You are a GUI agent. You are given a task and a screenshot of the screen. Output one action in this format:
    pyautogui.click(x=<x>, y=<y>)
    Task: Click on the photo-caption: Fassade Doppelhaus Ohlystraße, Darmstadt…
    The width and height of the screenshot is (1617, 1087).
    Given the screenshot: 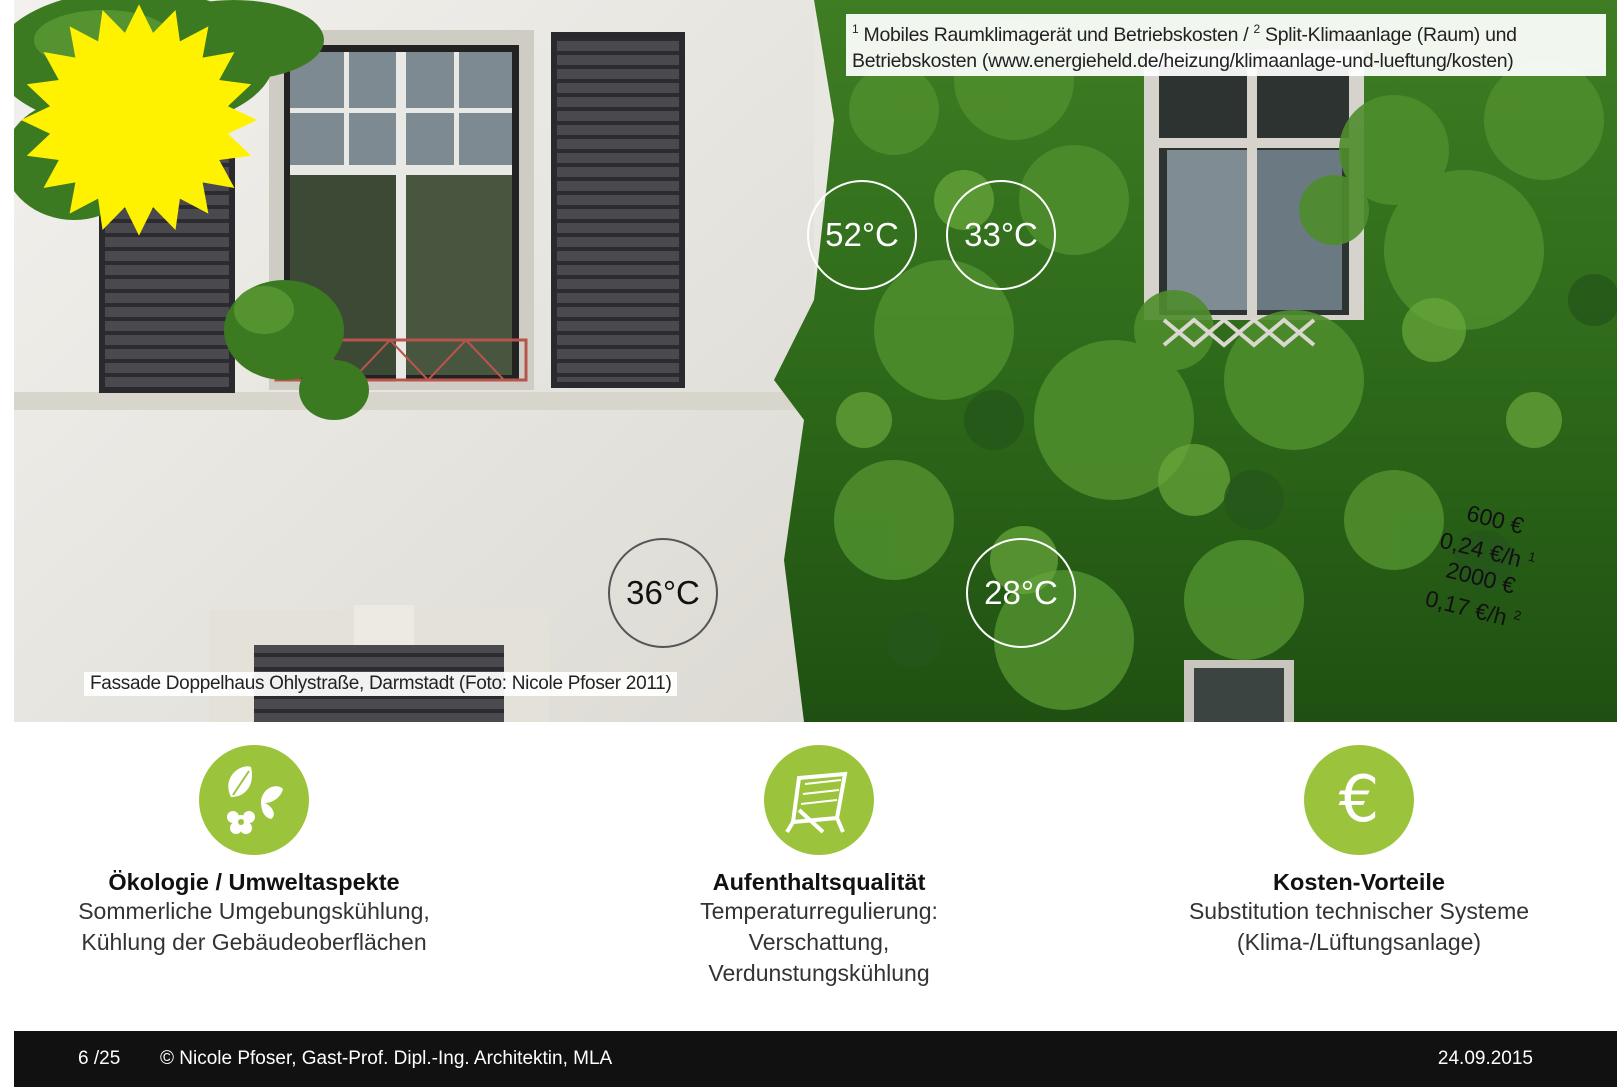 What is the action you would take?
    pyautogui.click(x=381, y=684)
    